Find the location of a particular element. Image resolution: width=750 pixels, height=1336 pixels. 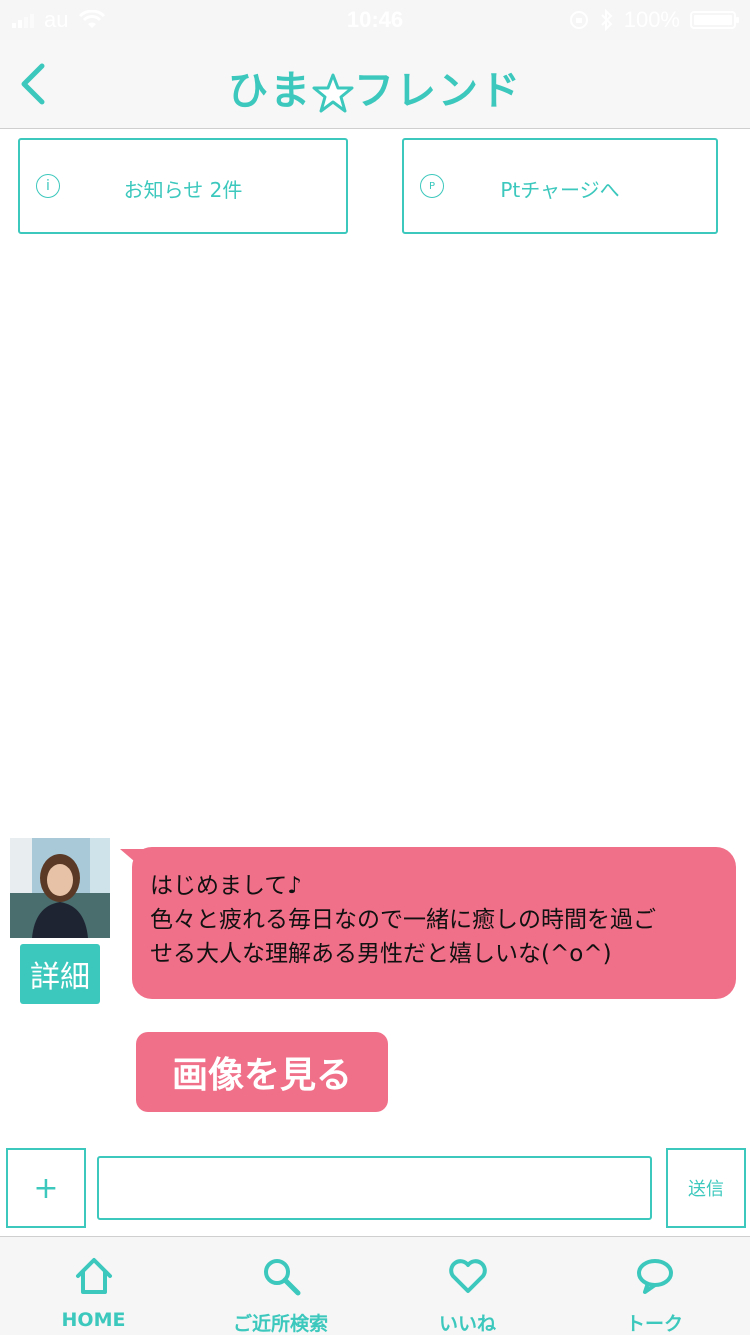

attach-button: + is located at coordinates (46, 1188).